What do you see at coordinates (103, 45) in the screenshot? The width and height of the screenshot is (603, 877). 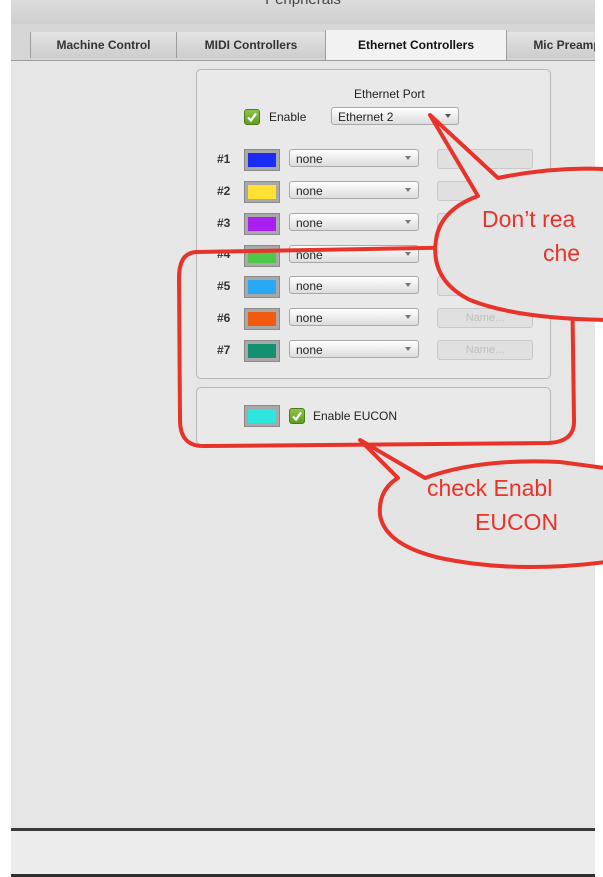 I see `tab-machine-control: Machine Control` at bounding box center [103, 45].